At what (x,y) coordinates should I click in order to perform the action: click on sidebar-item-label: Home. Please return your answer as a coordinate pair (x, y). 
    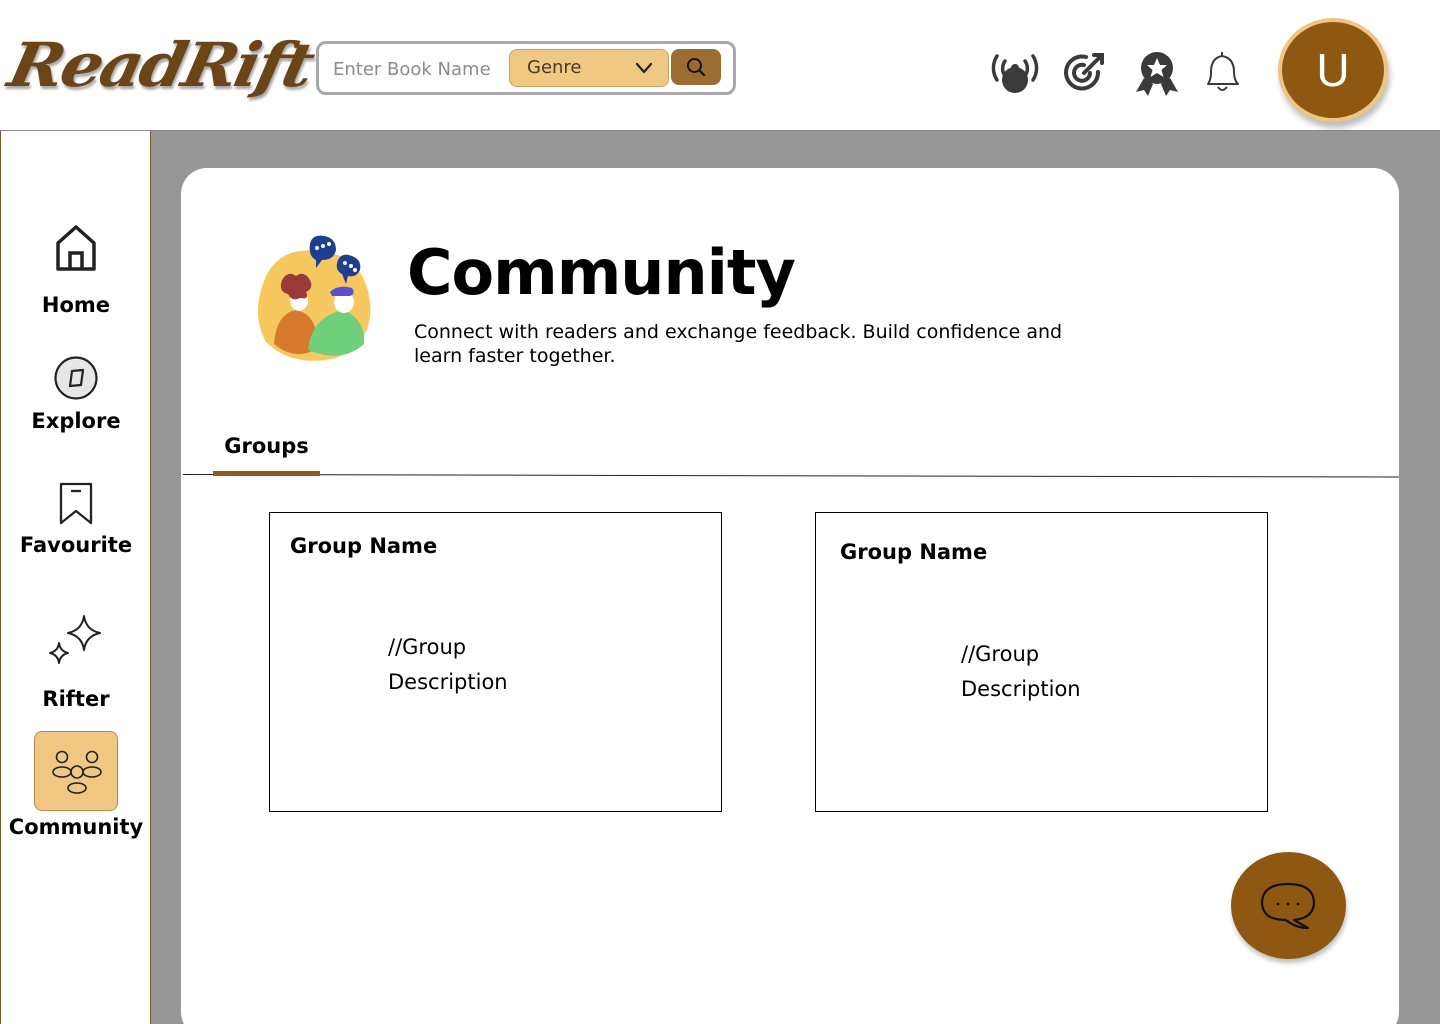
    Looking at the image, I should click on (76, 305).